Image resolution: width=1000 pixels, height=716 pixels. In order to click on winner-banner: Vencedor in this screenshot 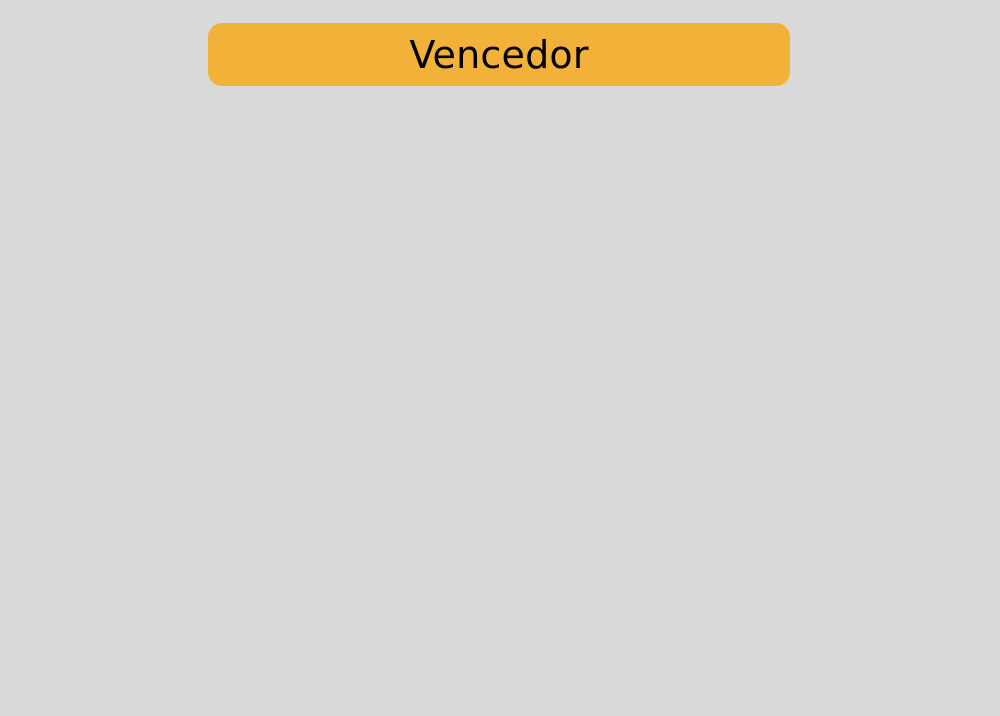, I will do `click(499, 54)`.